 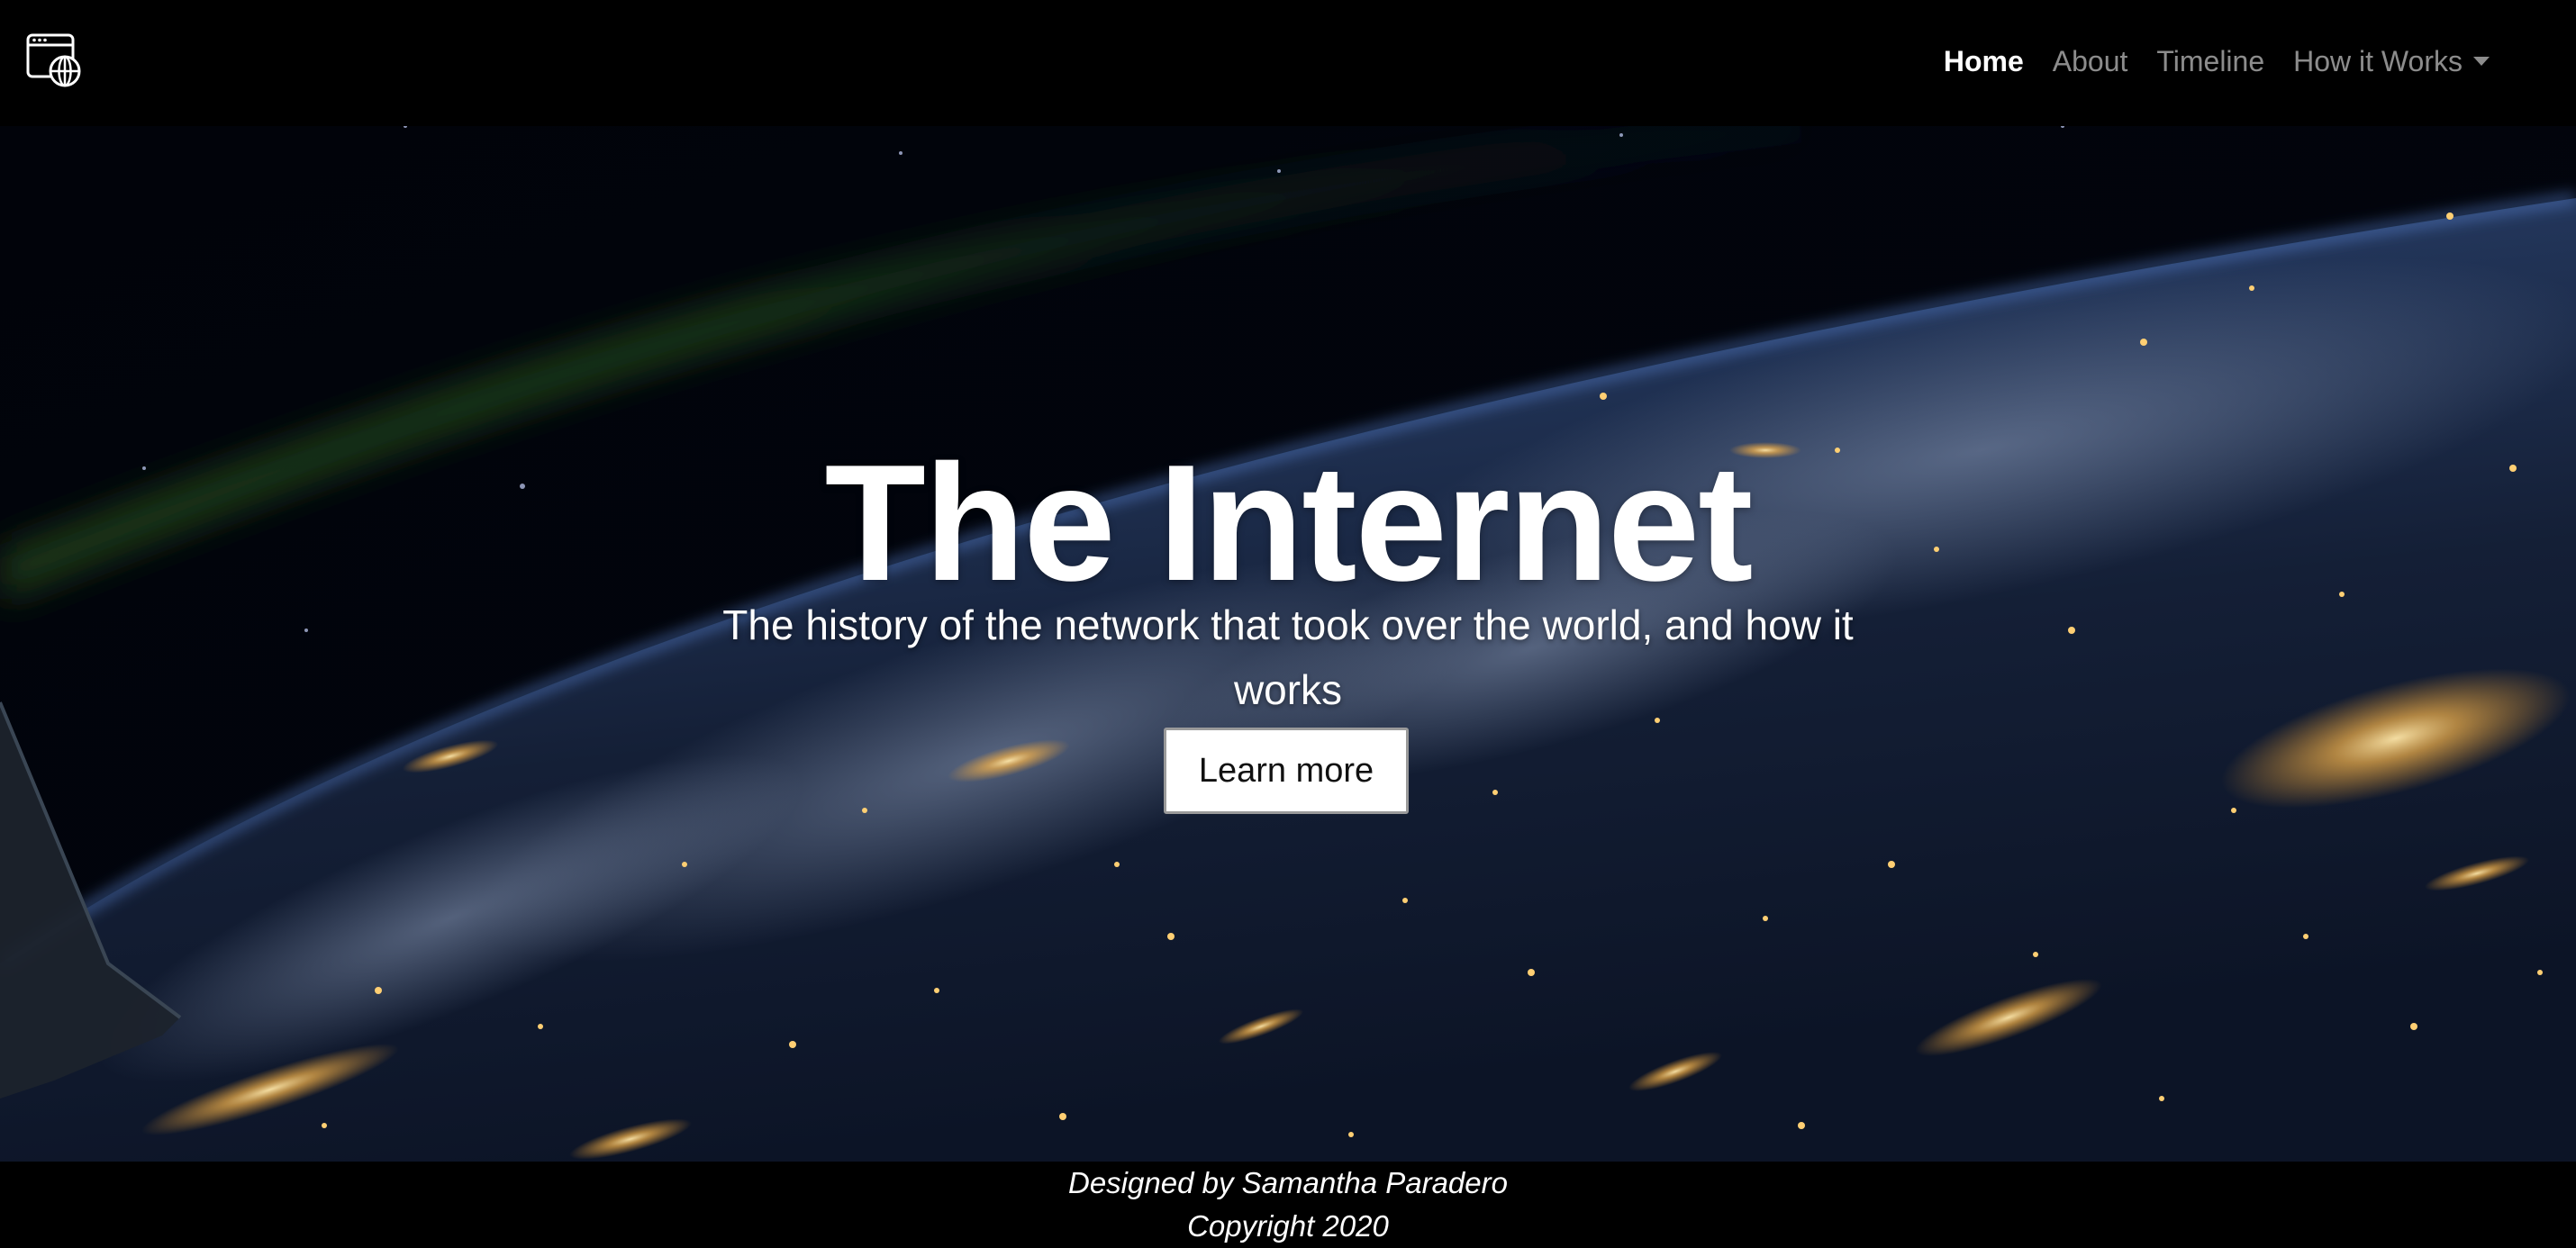 What do you see at coordinates (2481, 62) in the screenshot?
I see `caret-down-icon` at bounding box center [2481, 62].